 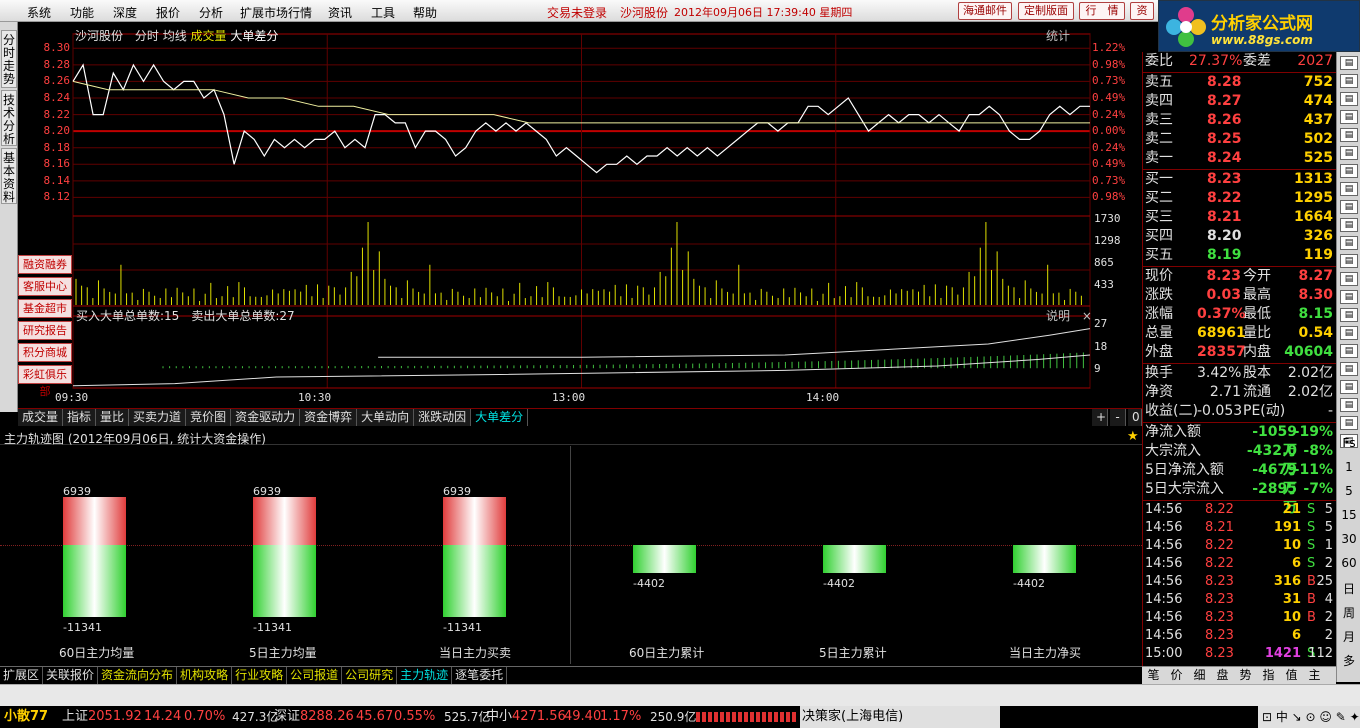 I want to click on tab-big-order-trend: 大单动向, so click(x=386, y=417).